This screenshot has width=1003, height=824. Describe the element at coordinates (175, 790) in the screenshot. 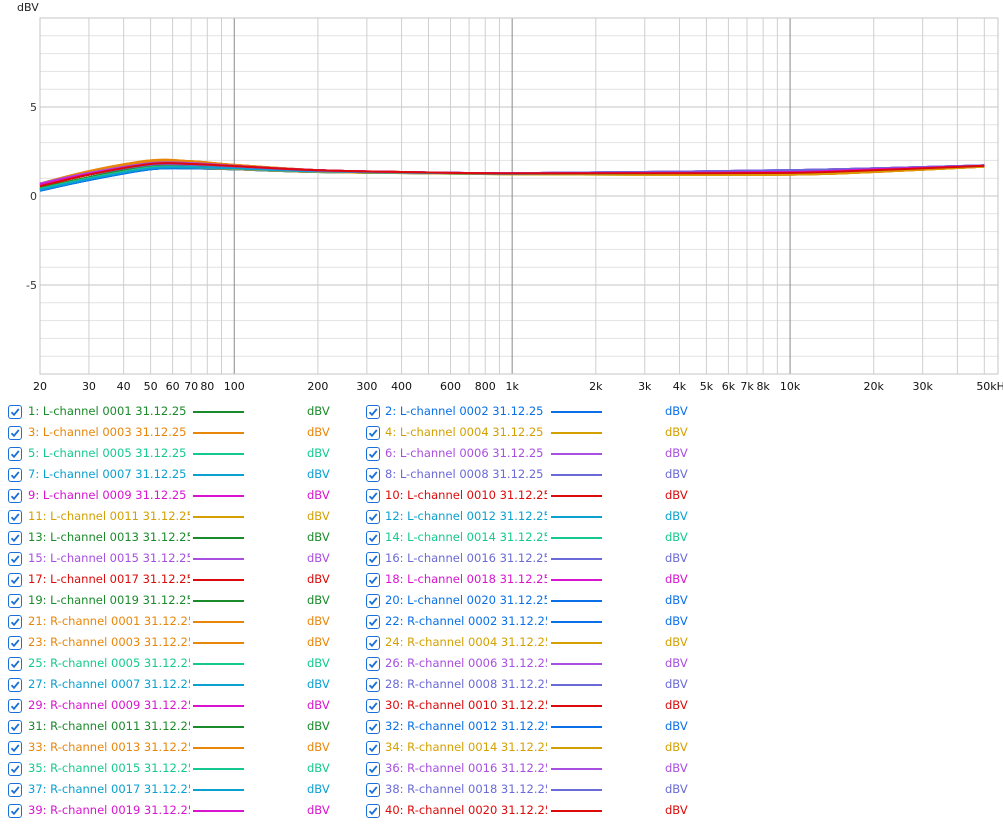

I see `legend-item: 37: R-channel 0017 31.12.25 19: dBV` at that location.